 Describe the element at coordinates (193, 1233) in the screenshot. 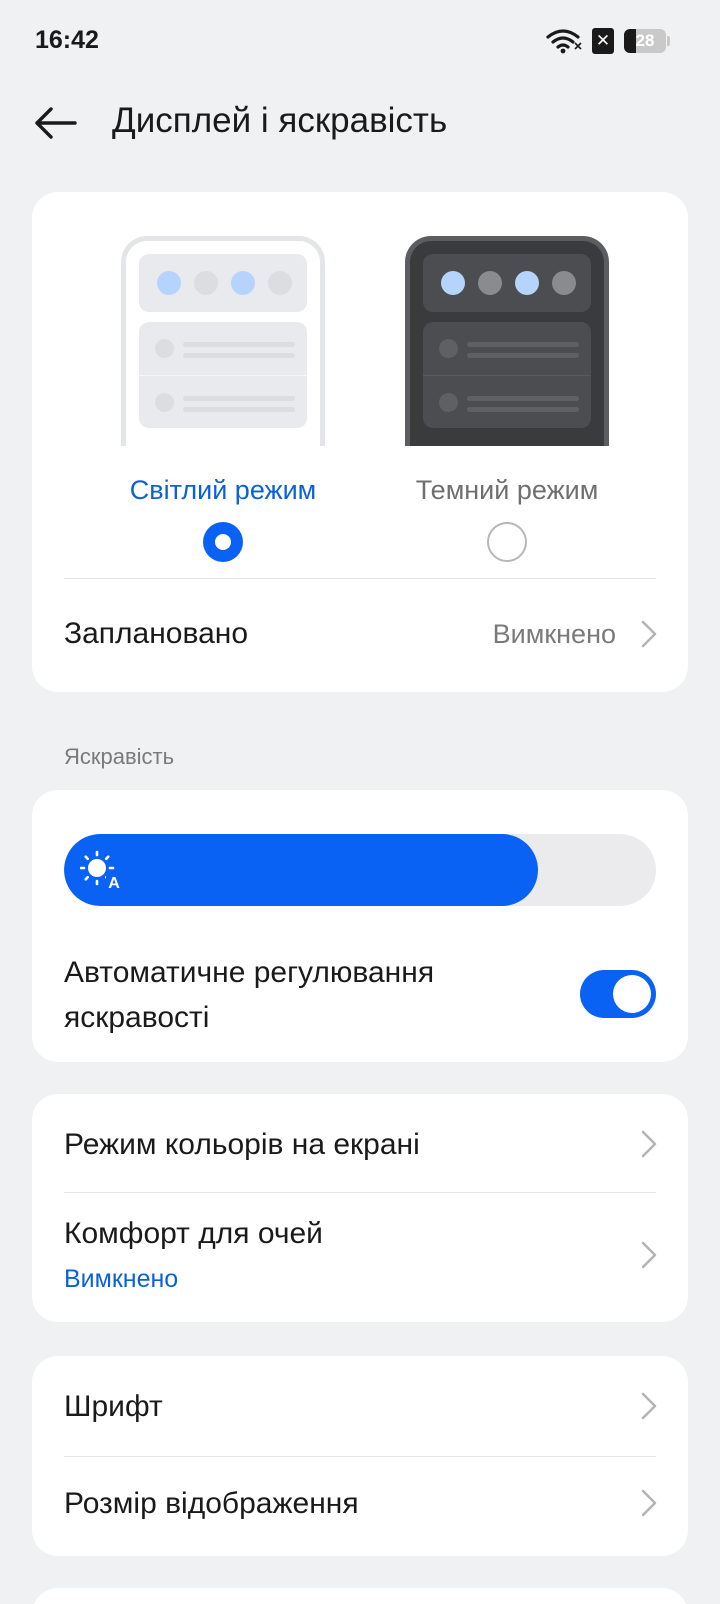

I see `eye-comfort-label: Комфорт для очей` at that location.